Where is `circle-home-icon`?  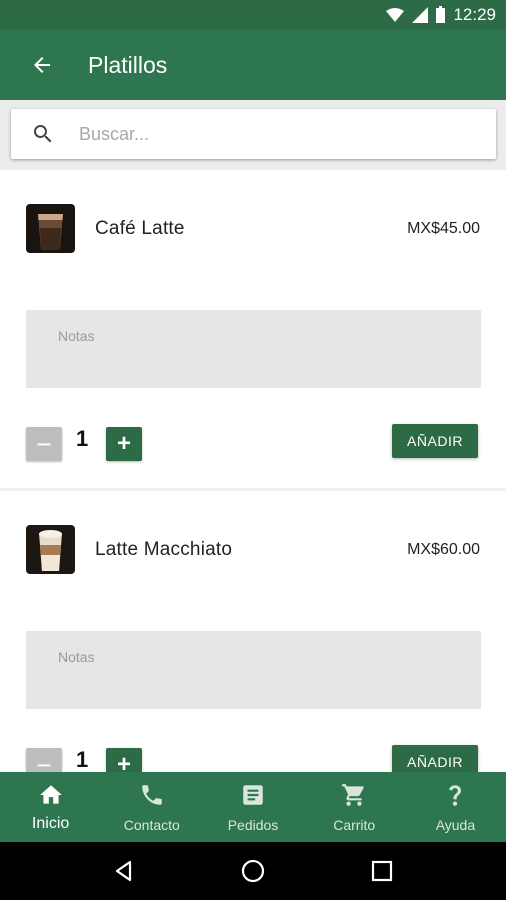 circle-home-icon is located at coordinates (253, 871).